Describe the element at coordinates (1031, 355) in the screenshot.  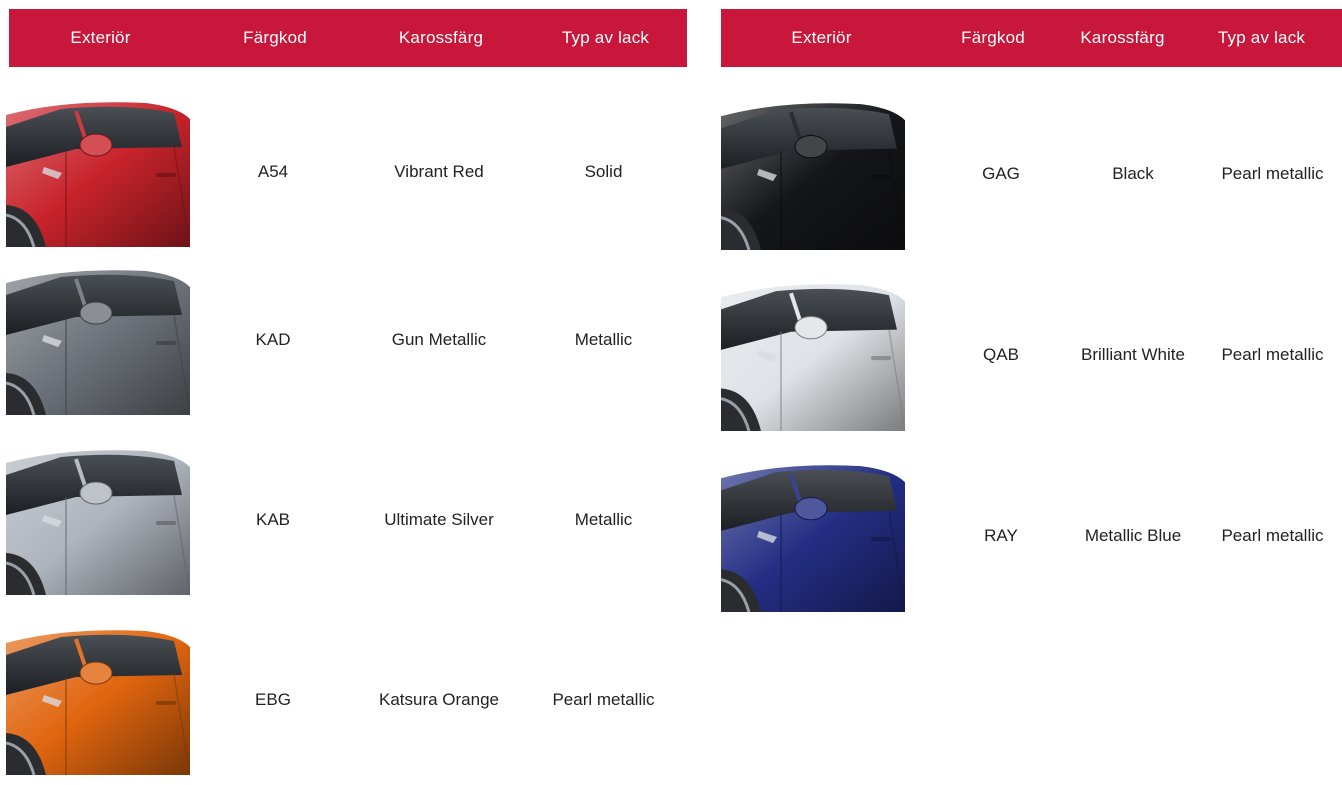
I see `table-row: QAB Brilliant White Pearl metallic` at that location.